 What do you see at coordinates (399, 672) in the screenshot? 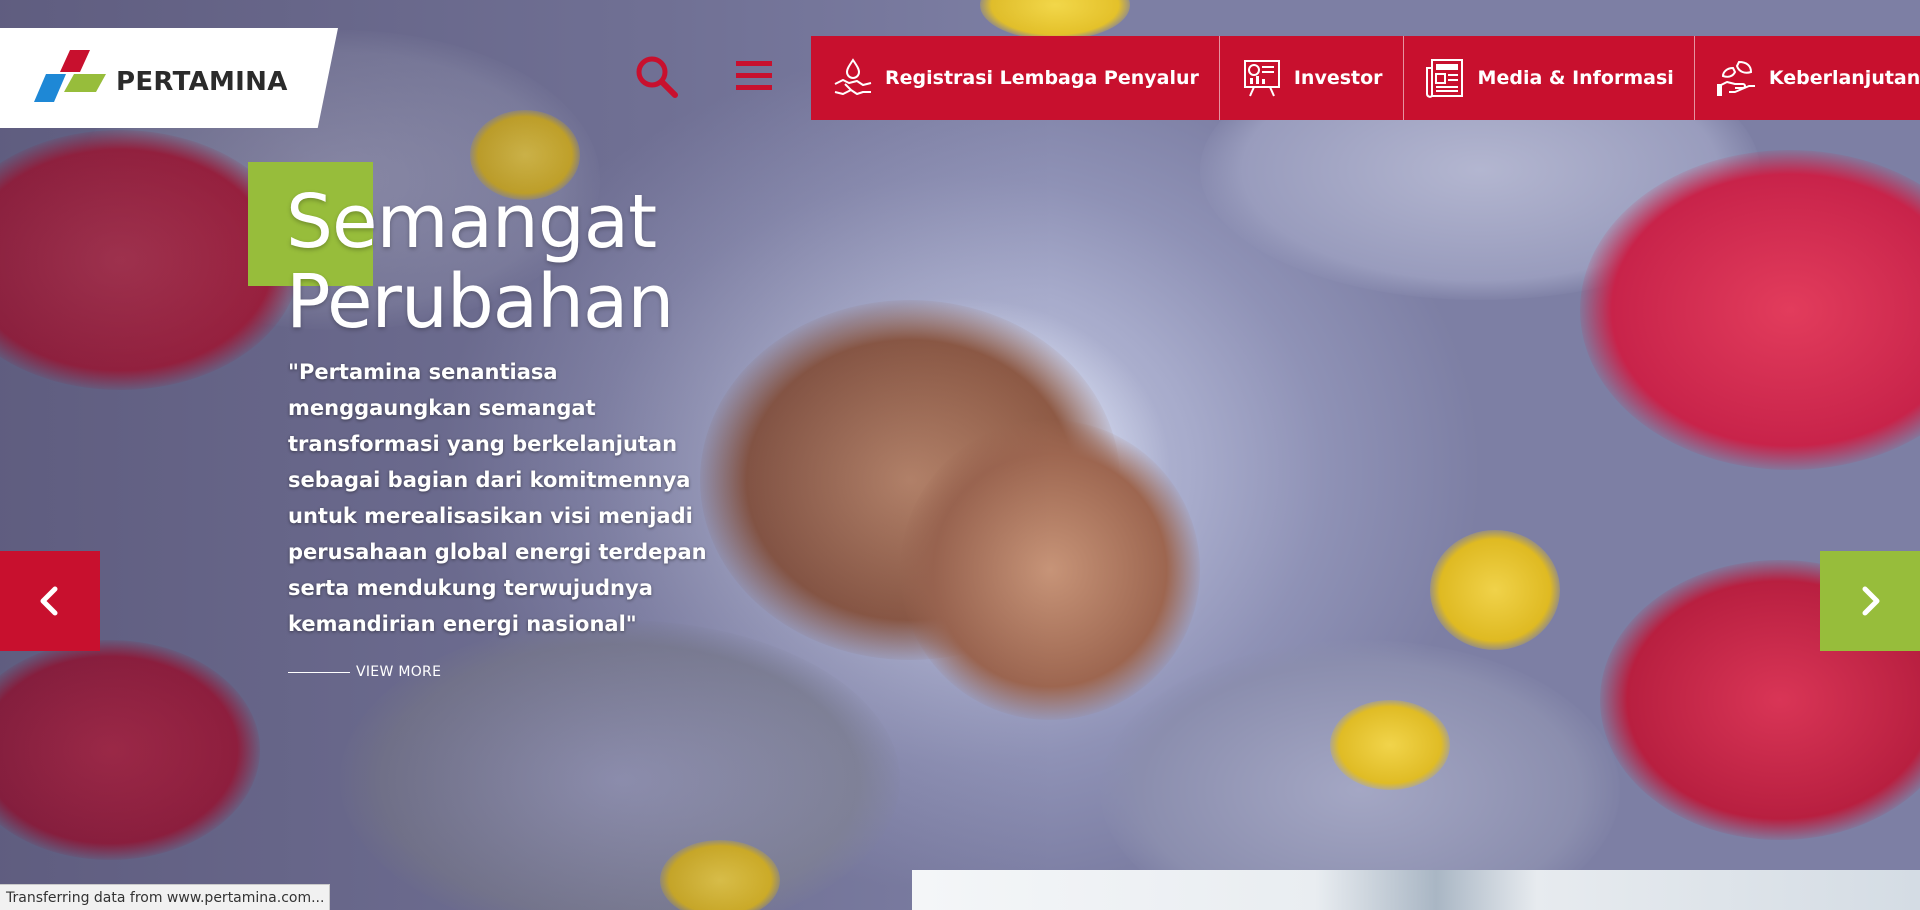
I see `view-more-label: VIEW MORE` at bounding box center [399, 672].